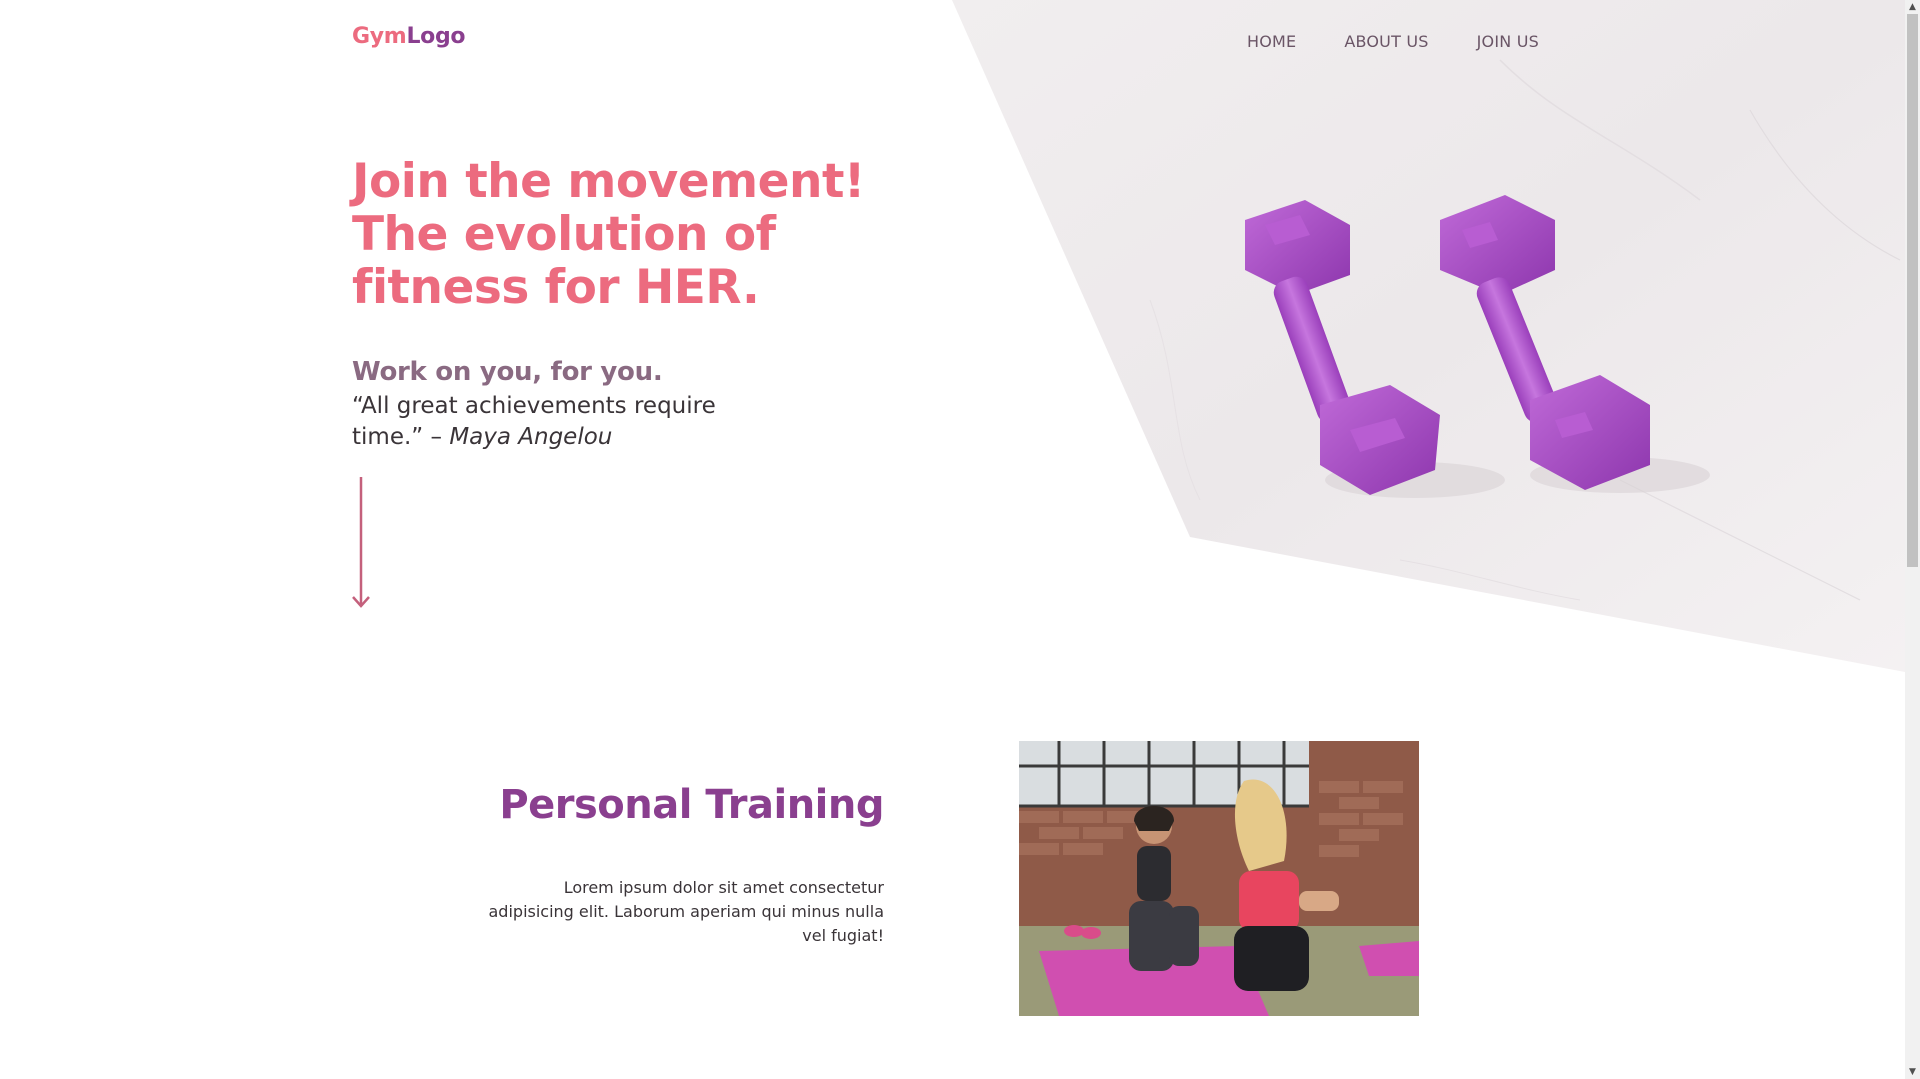 The height and width of the screenshot is (1079, 1920). What do you see at coordinates (564, 234) in the screenshot?
I see `hero-title-line2: The evolution of` at bounding box center [564, 234].